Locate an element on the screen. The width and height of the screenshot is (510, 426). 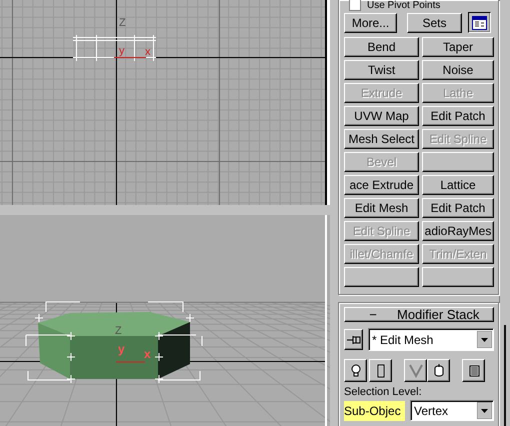
modifier-button: Taper is located at coordinates (458, 47).